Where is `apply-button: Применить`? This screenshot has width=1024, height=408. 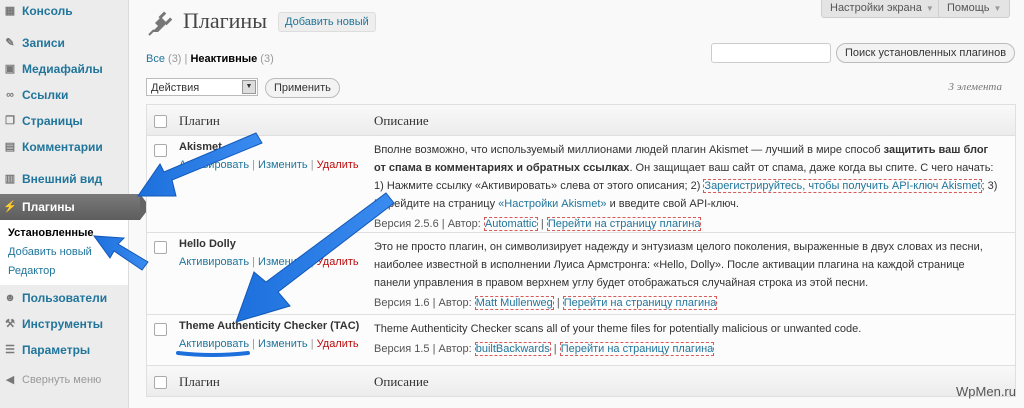
apply-button: Применить is located at coordinates (302, 88).